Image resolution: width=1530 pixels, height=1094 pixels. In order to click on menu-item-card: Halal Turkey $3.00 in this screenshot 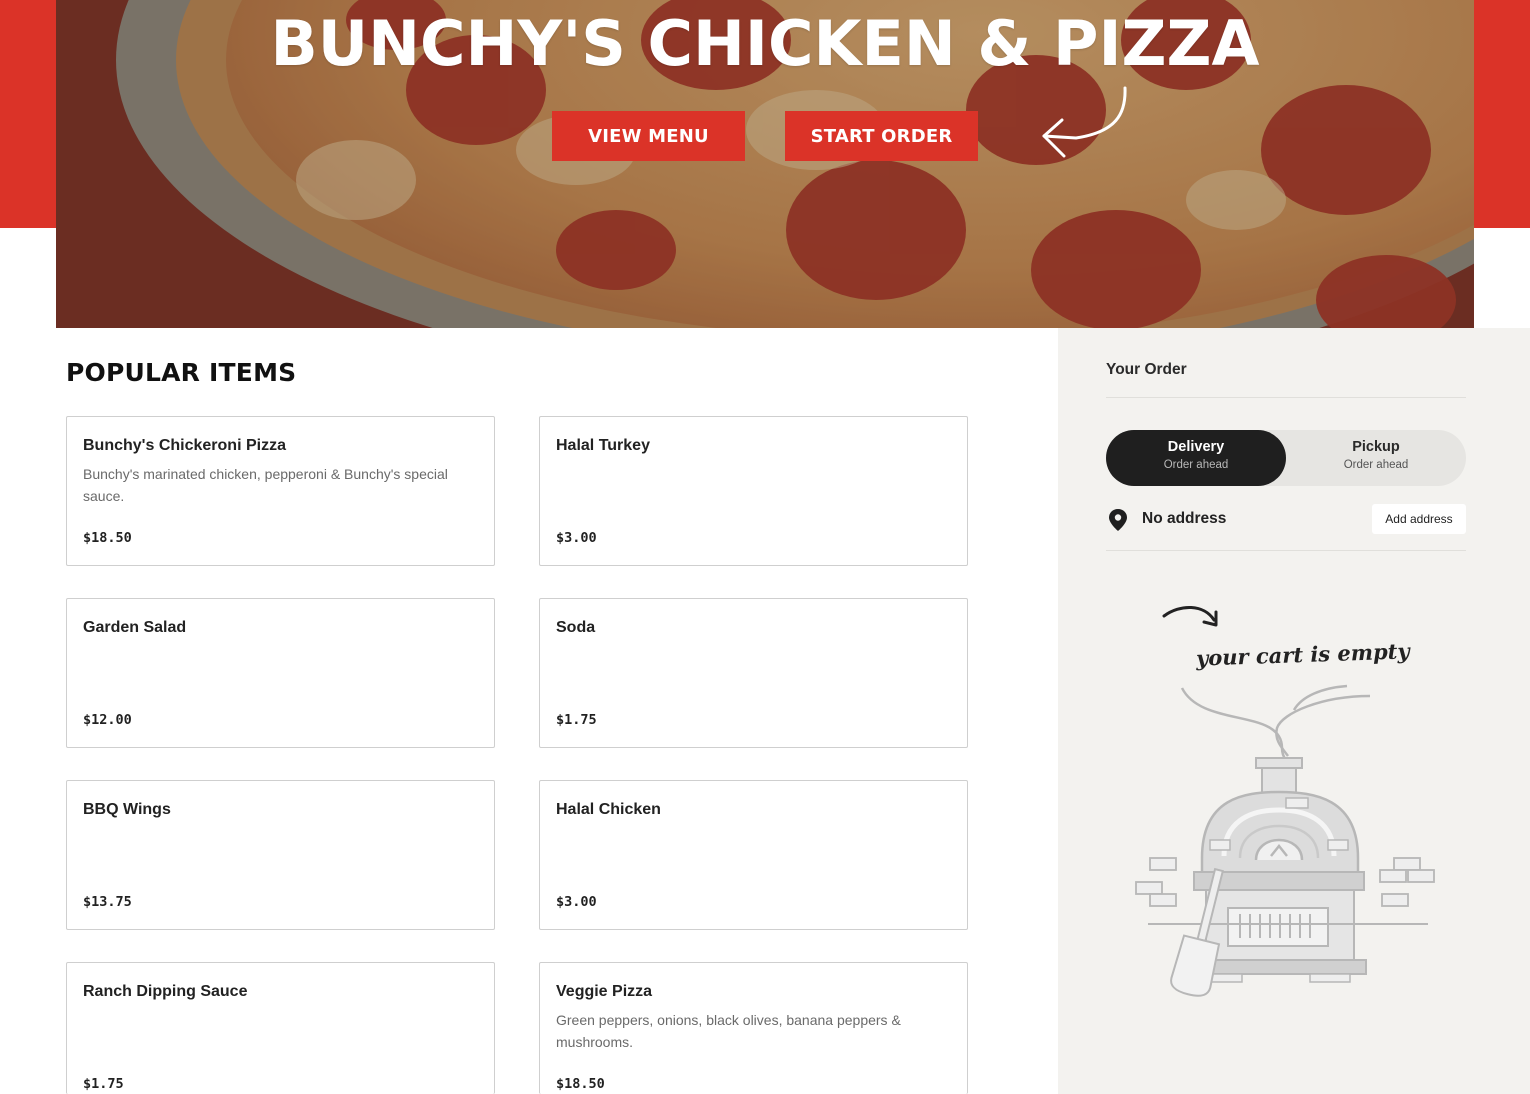, I will do `click(753, 491)`.